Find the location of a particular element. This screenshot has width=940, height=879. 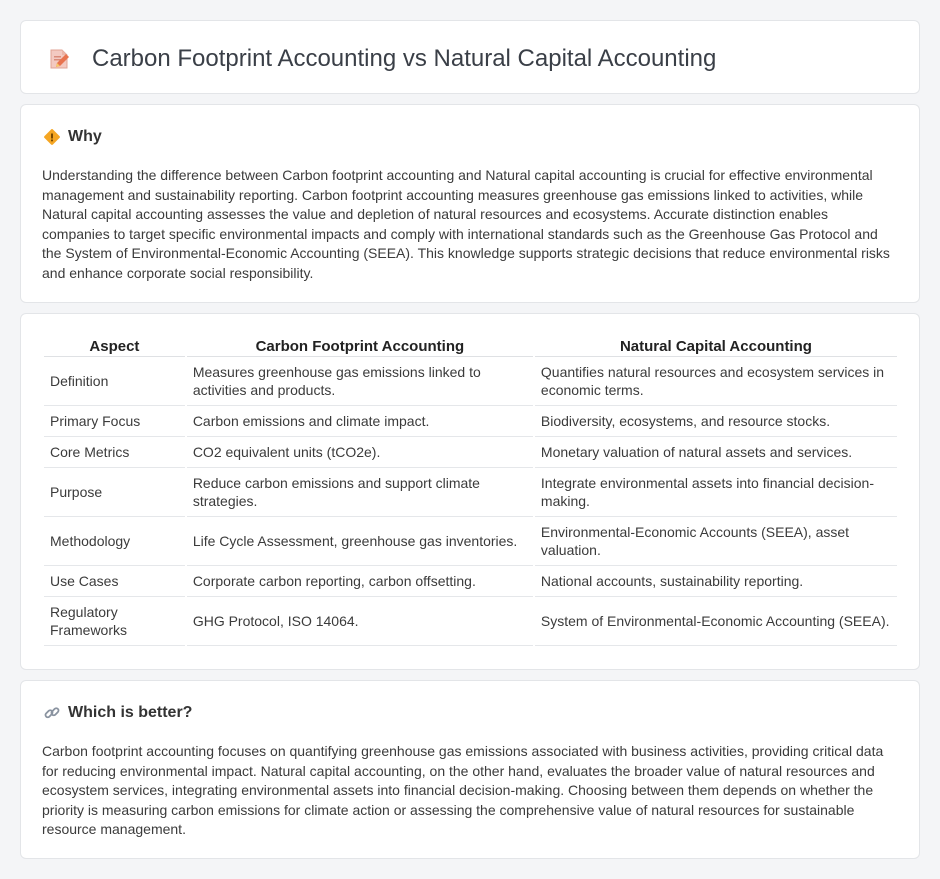

table-cell: Regulatory Frameworks is located at coordinates (114, 621).